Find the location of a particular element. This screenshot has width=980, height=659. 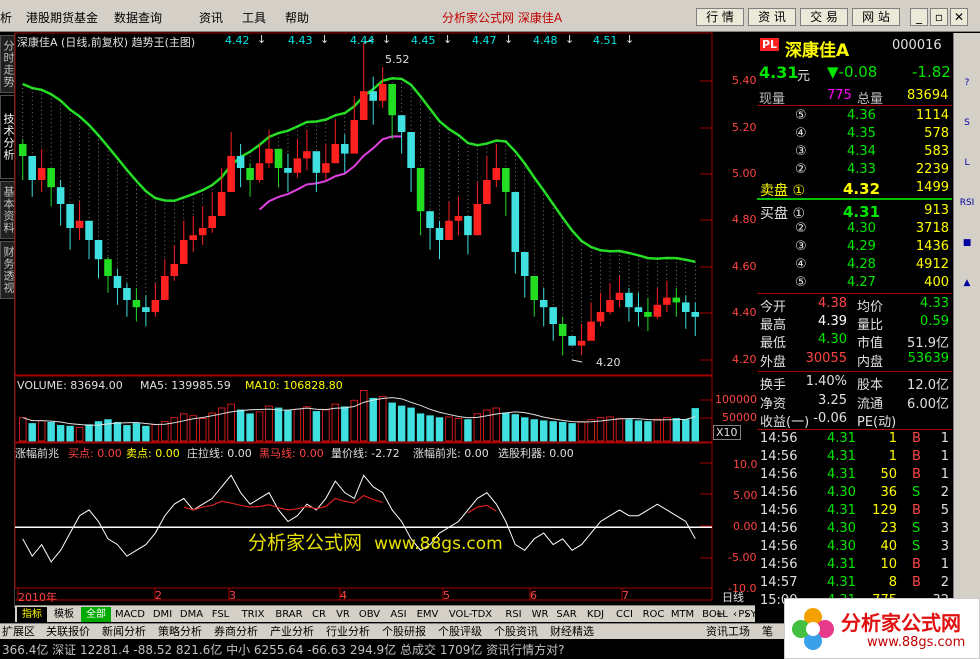

bid-row: ③ 4.29 1436 is located at coordinates (854, 248).